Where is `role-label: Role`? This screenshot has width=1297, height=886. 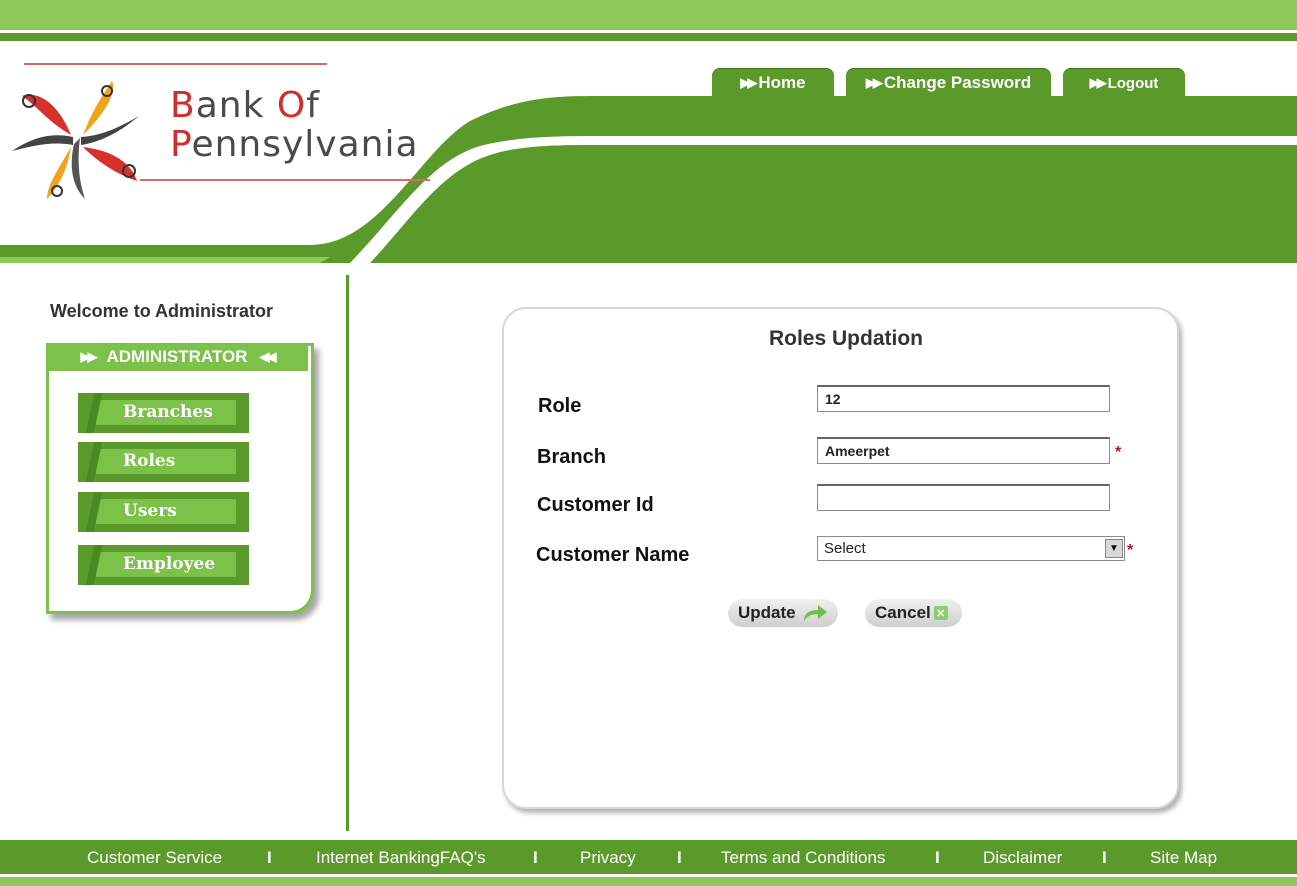
role-label: Role is located at coordinates (560, 406).